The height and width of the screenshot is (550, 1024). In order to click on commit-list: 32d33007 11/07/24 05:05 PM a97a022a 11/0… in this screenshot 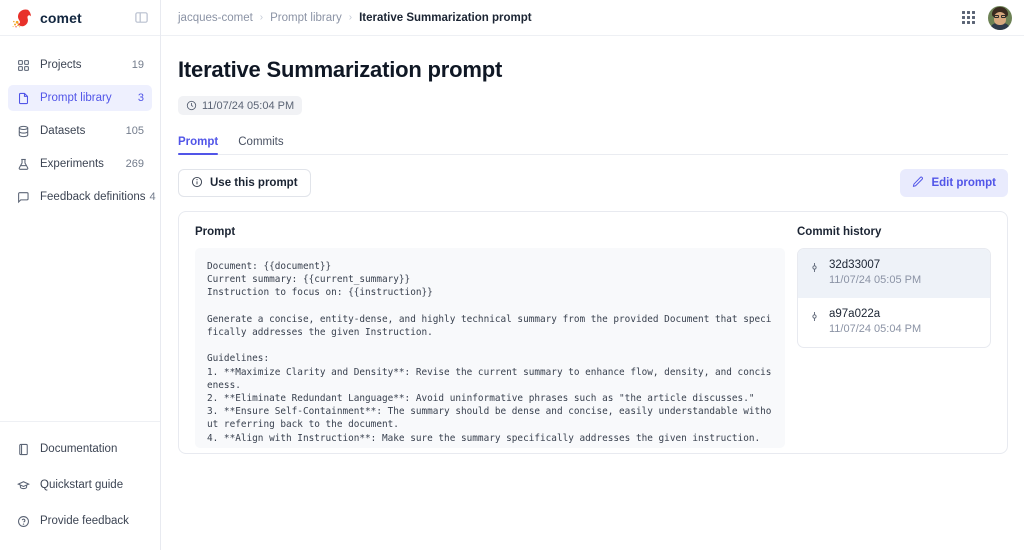, I will do `click(894, 298)`.